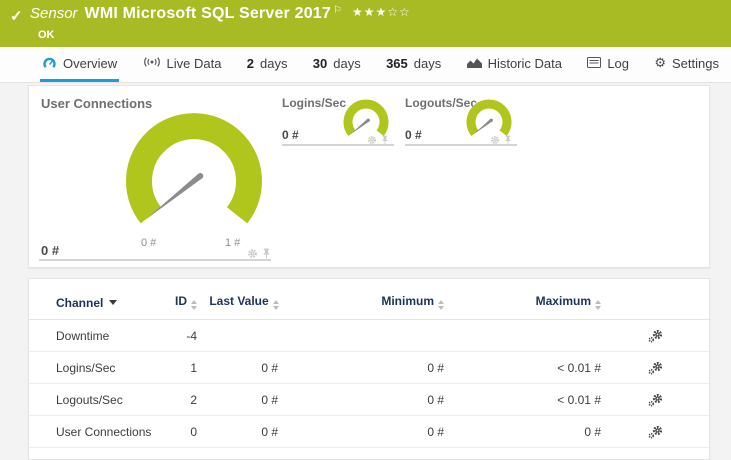 Image resolution: width=731 pixels, height=460 pixels. What do you see at coordinates (208, 13) in the screenshot?
I see `page-title: WMI Microsoft SQL Server 2017` at bounding box center [208, 13].